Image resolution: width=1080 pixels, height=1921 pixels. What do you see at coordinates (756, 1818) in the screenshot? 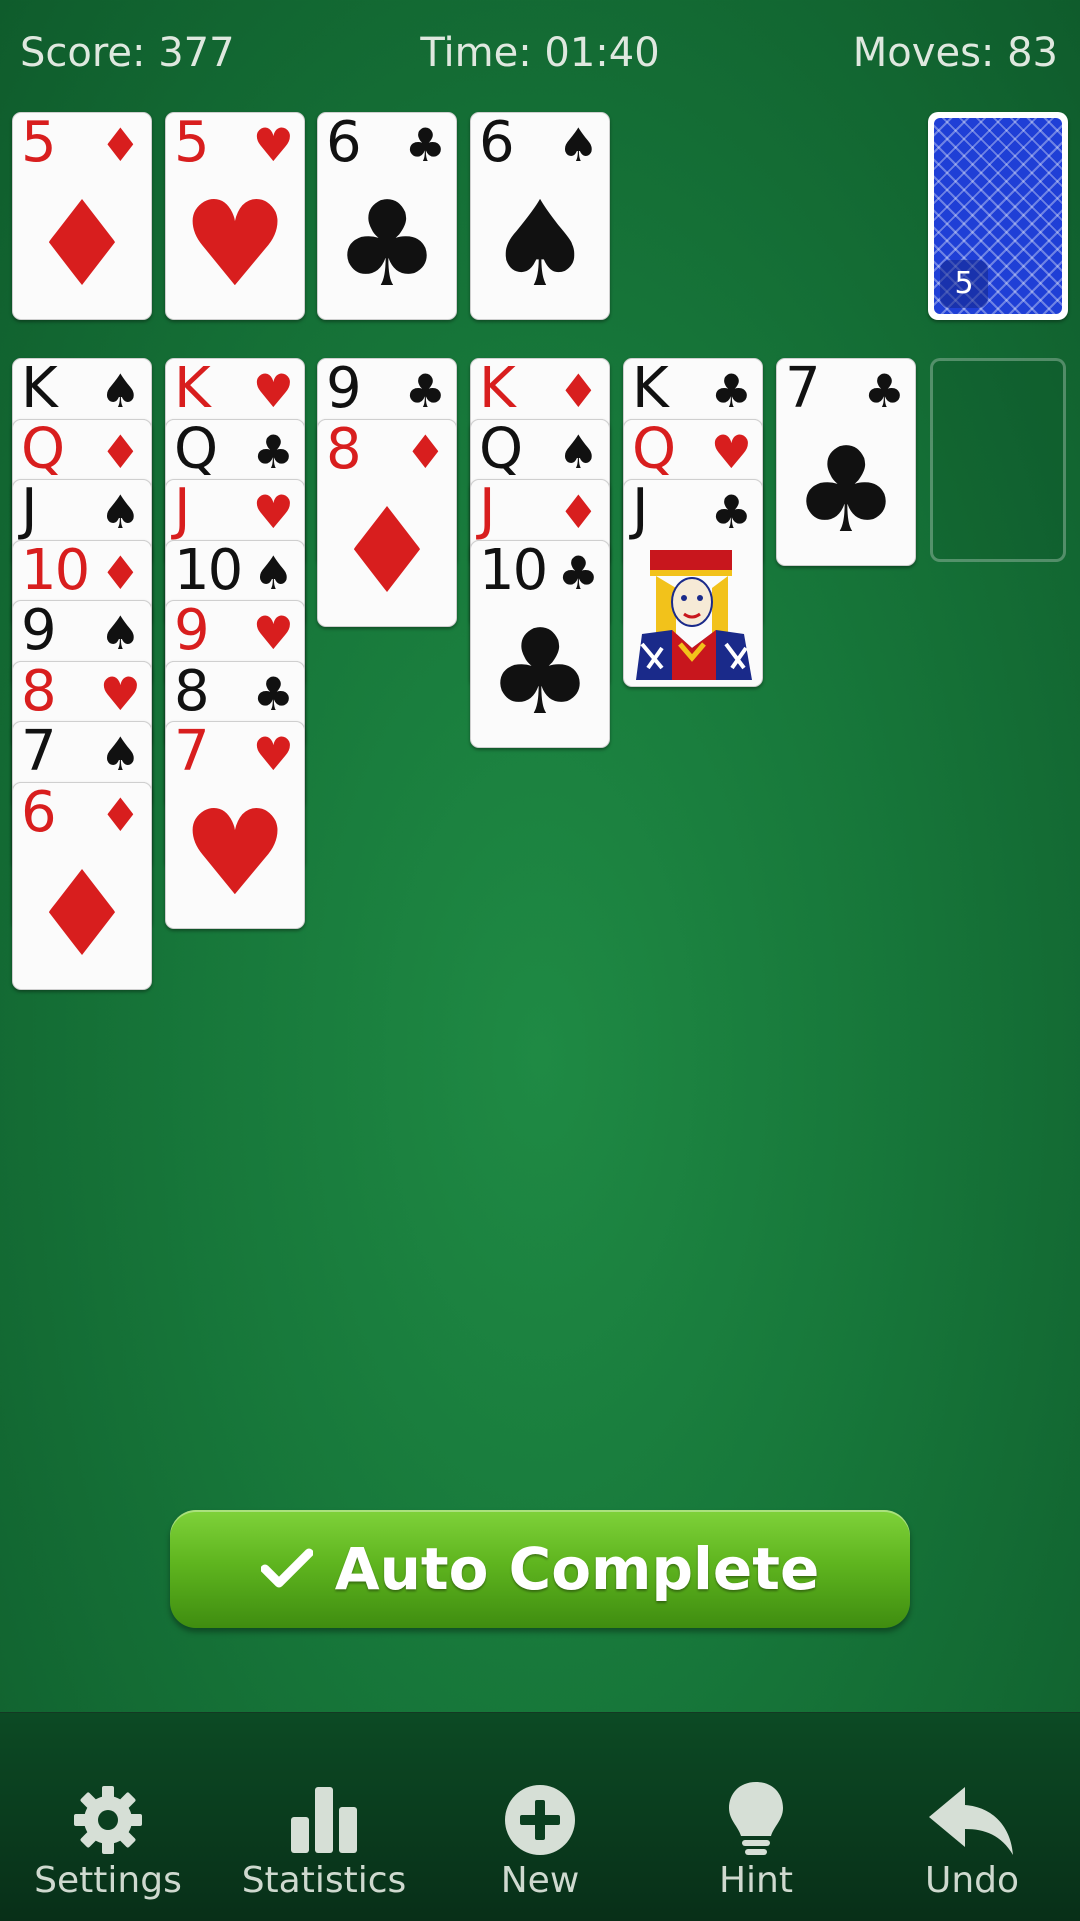
I see `lightbulb-icon` at bounding box center [756, 1818].